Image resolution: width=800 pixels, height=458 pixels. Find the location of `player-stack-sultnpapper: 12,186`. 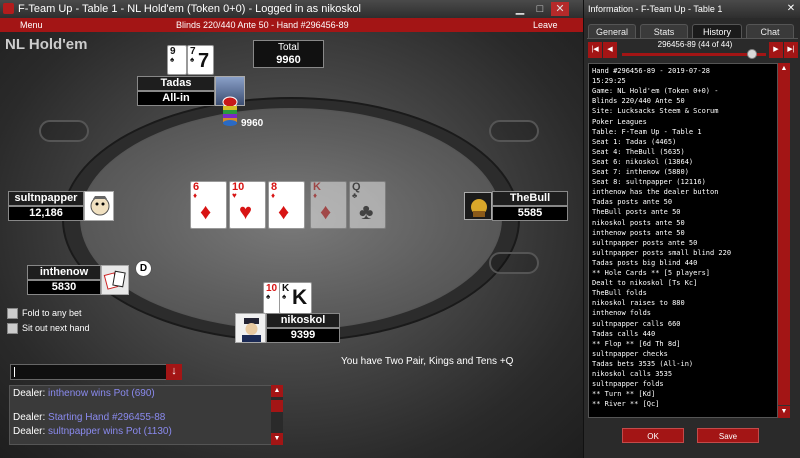

player-stack-sultnpapper: 12,186 is located at coordinates (46, 213).